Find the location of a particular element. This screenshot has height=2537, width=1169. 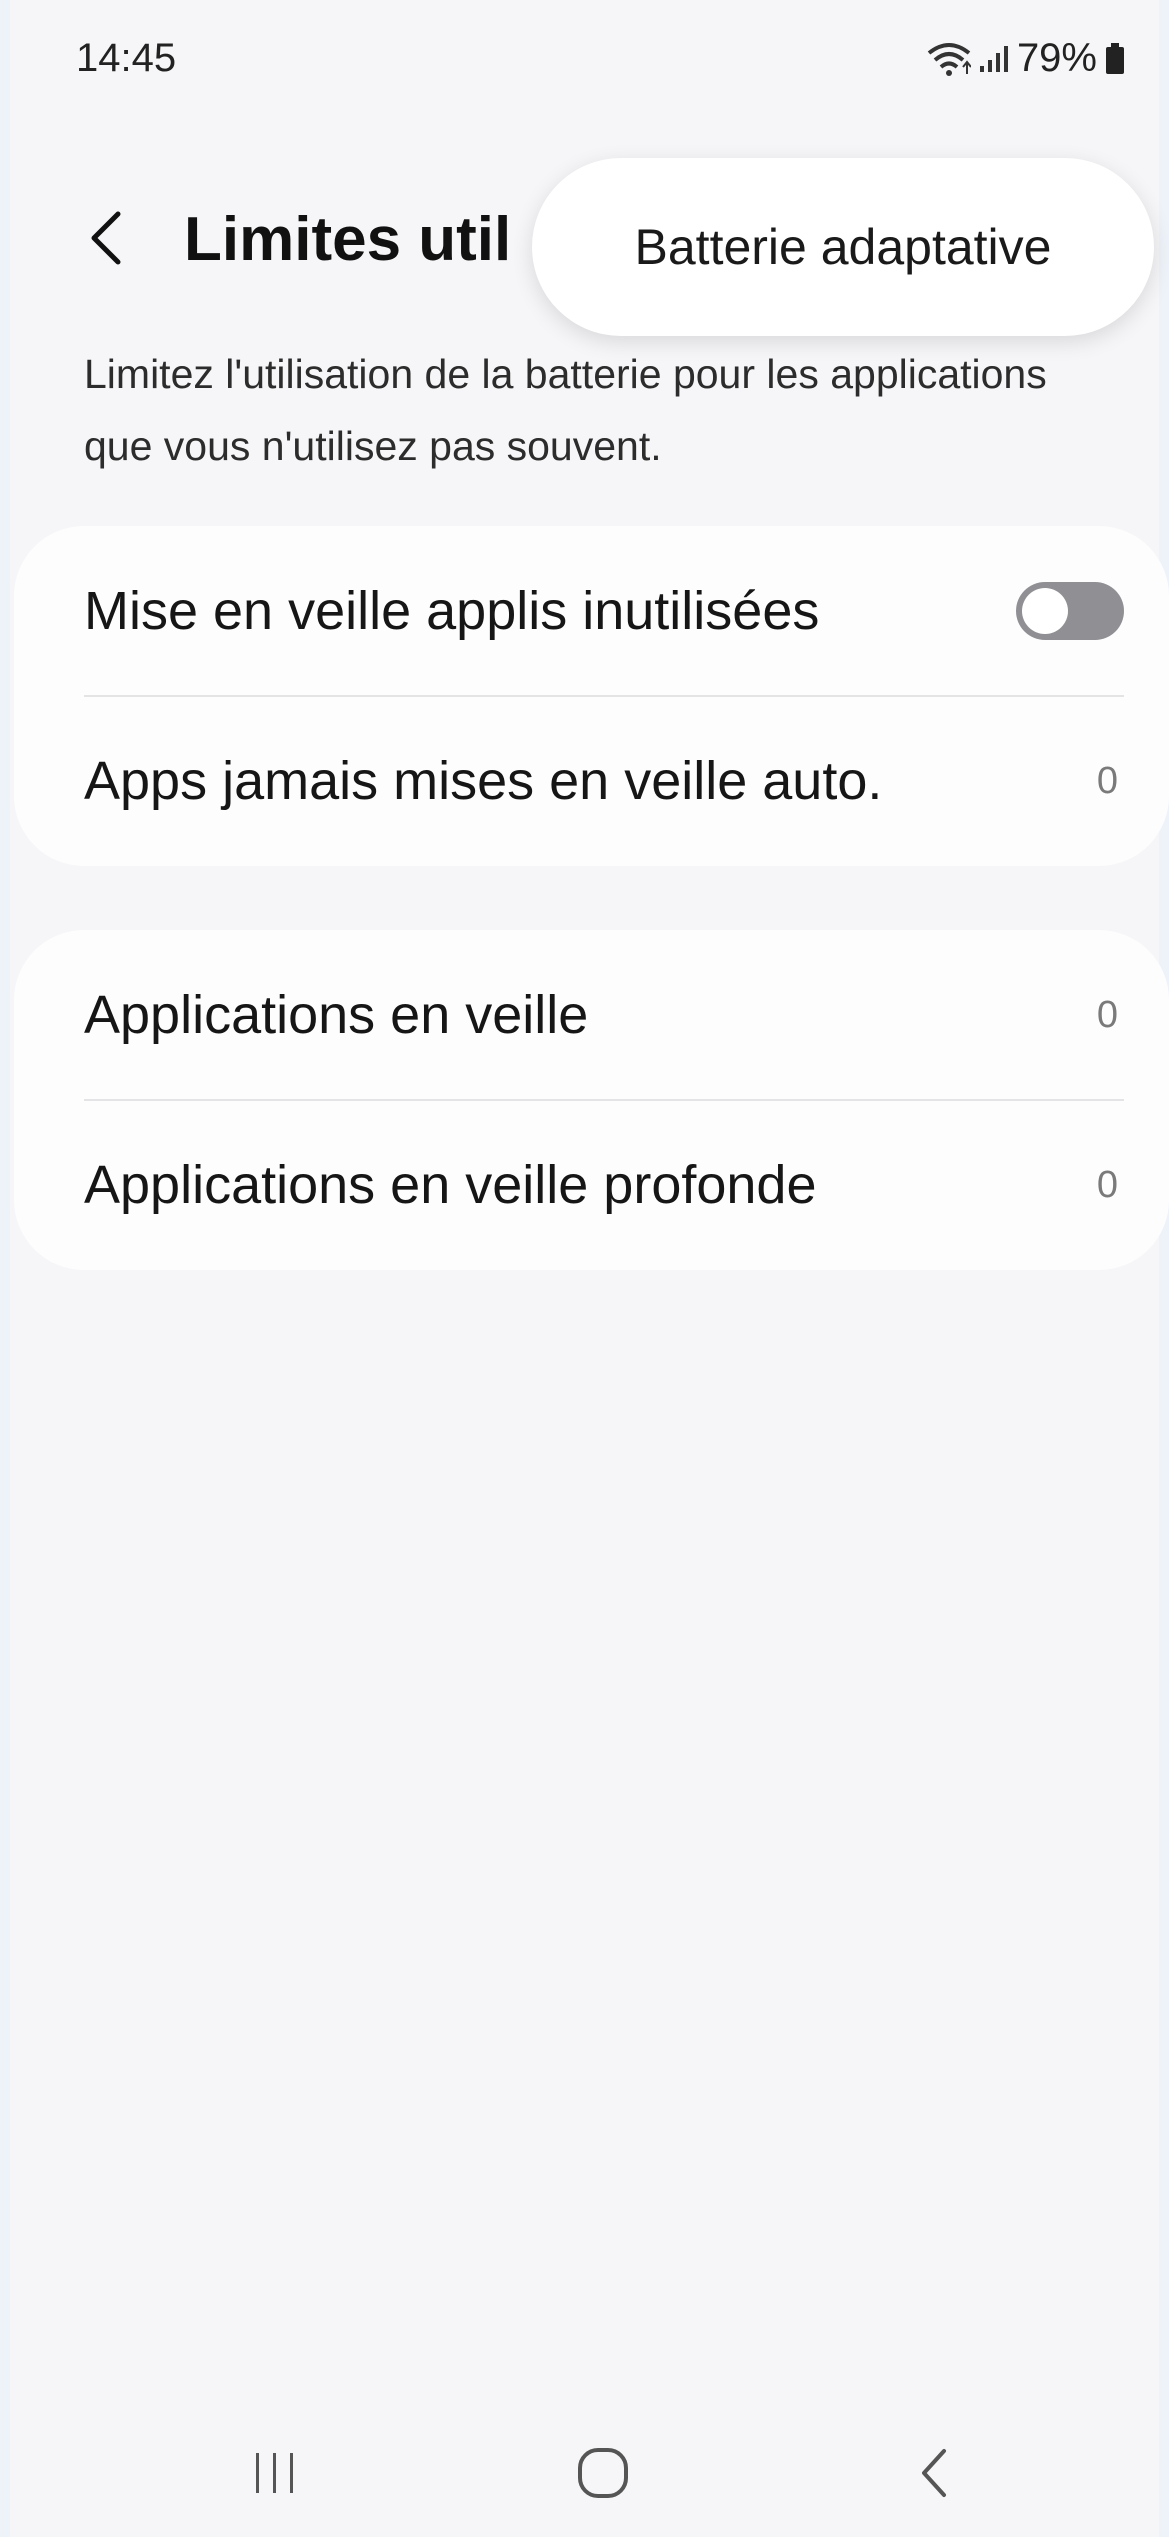

home-button is located at coordinates (603, 2475).